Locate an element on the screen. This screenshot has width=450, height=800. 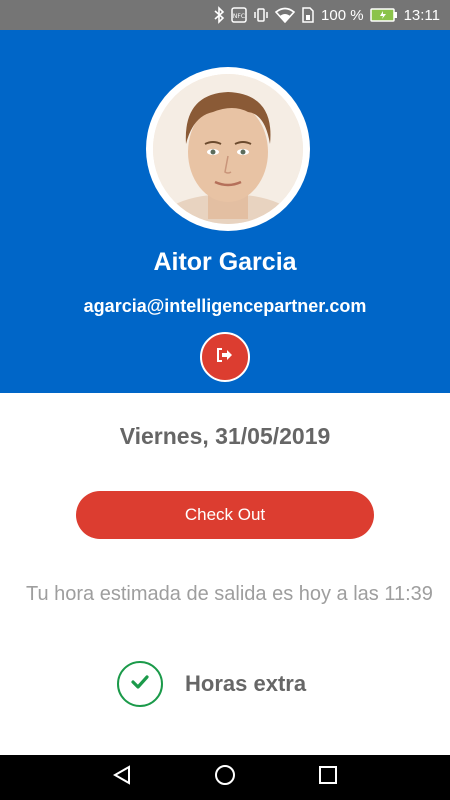
battery-percentage: 100 % is located at coordinates (342, 15).